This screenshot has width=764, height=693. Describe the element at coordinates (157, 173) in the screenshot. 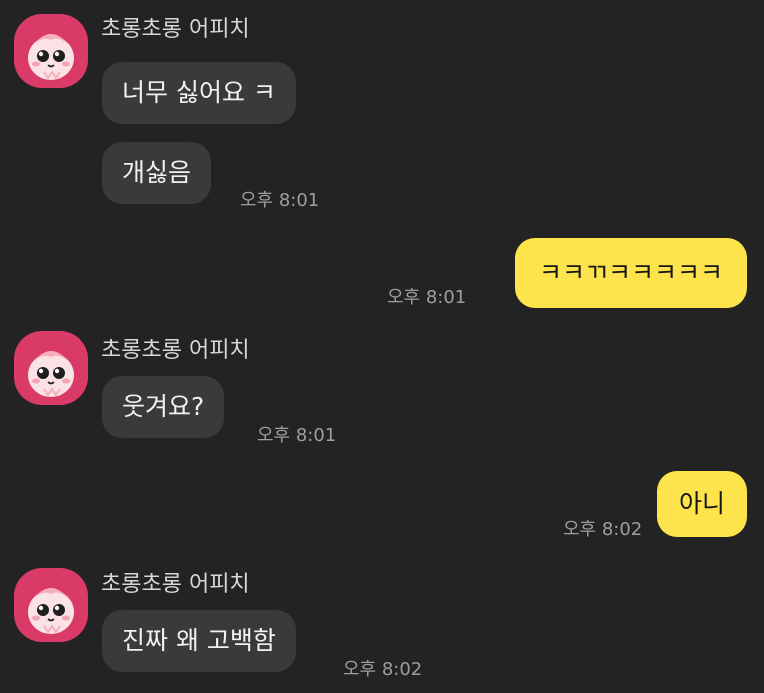

I see `message-bubble: 개싫음` at that location.